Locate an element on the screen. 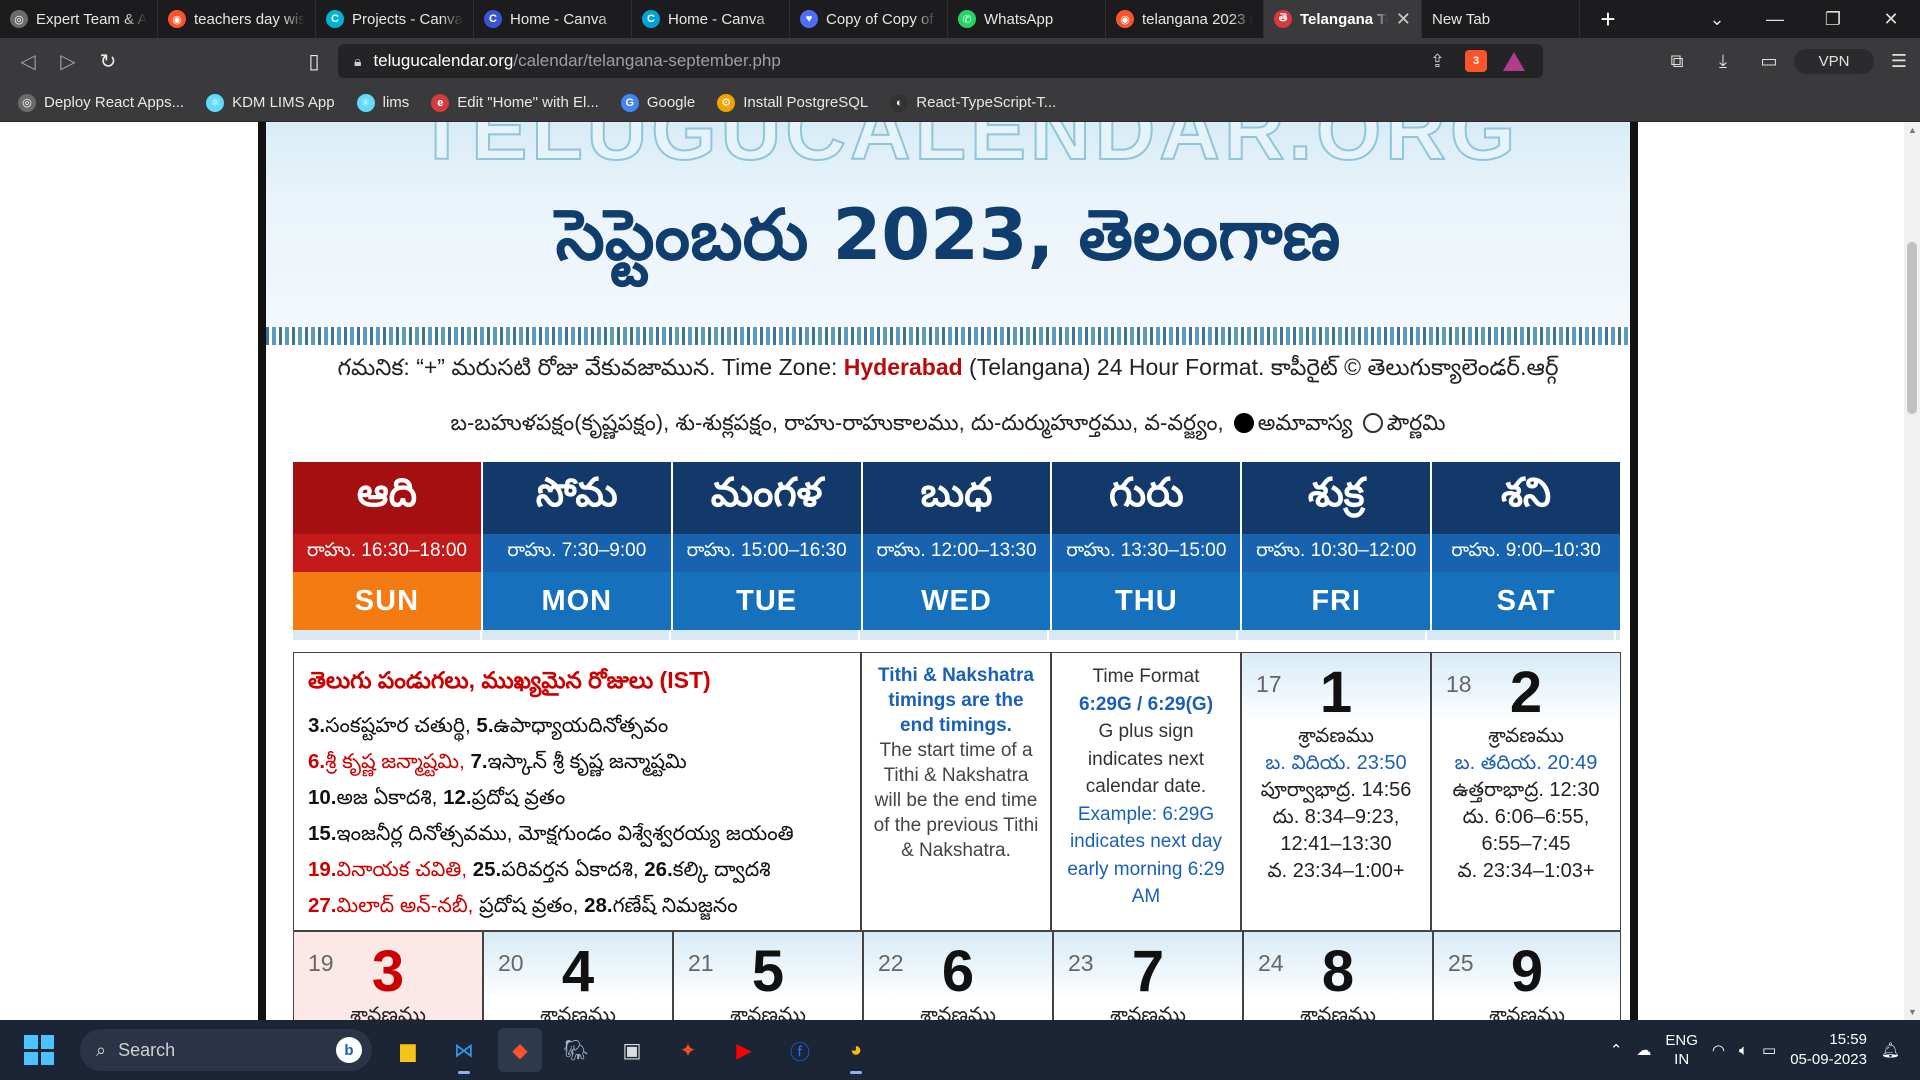  youtube-icon: ▶ is located at coordinates (744, 1050).